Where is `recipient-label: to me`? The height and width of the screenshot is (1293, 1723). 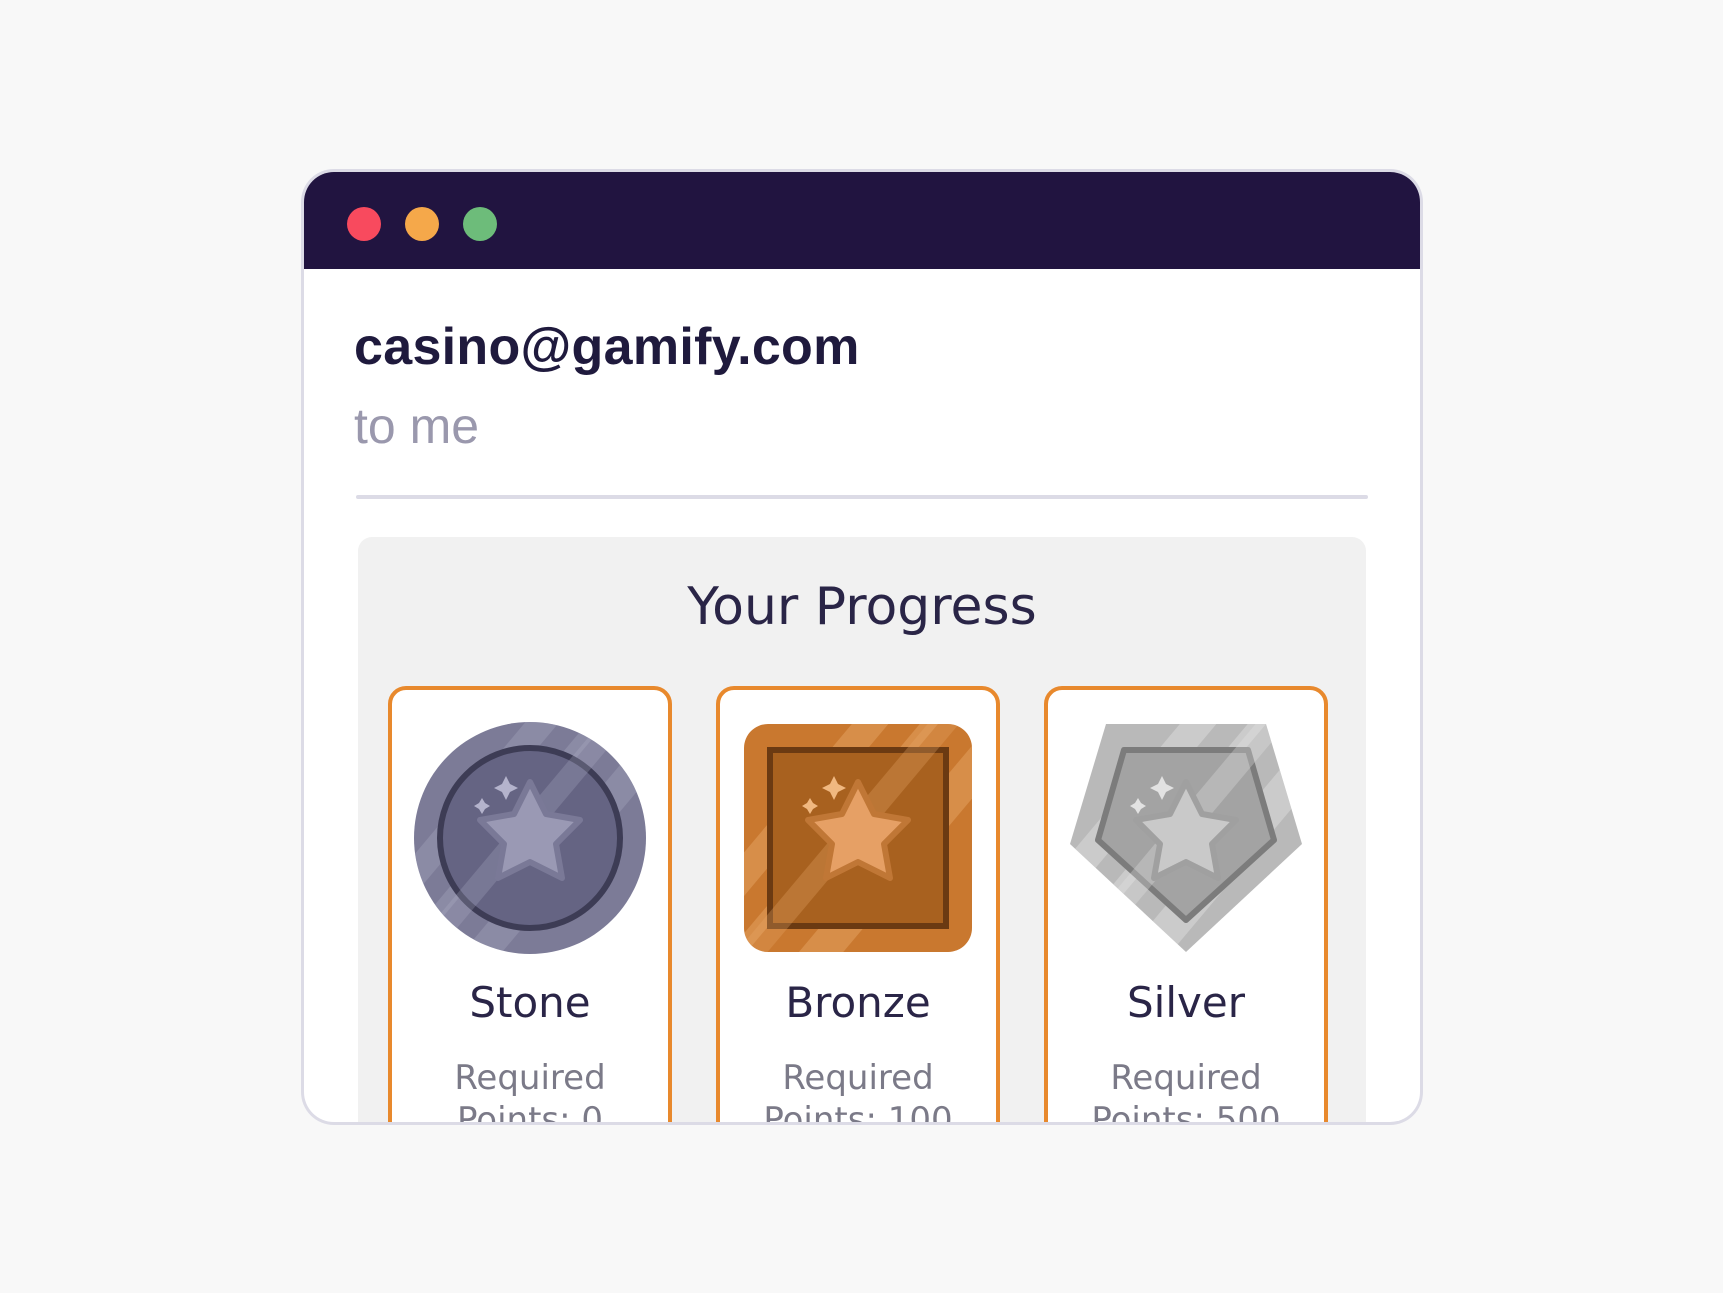 recipient-label: to me is located at coordinates (417, 426).